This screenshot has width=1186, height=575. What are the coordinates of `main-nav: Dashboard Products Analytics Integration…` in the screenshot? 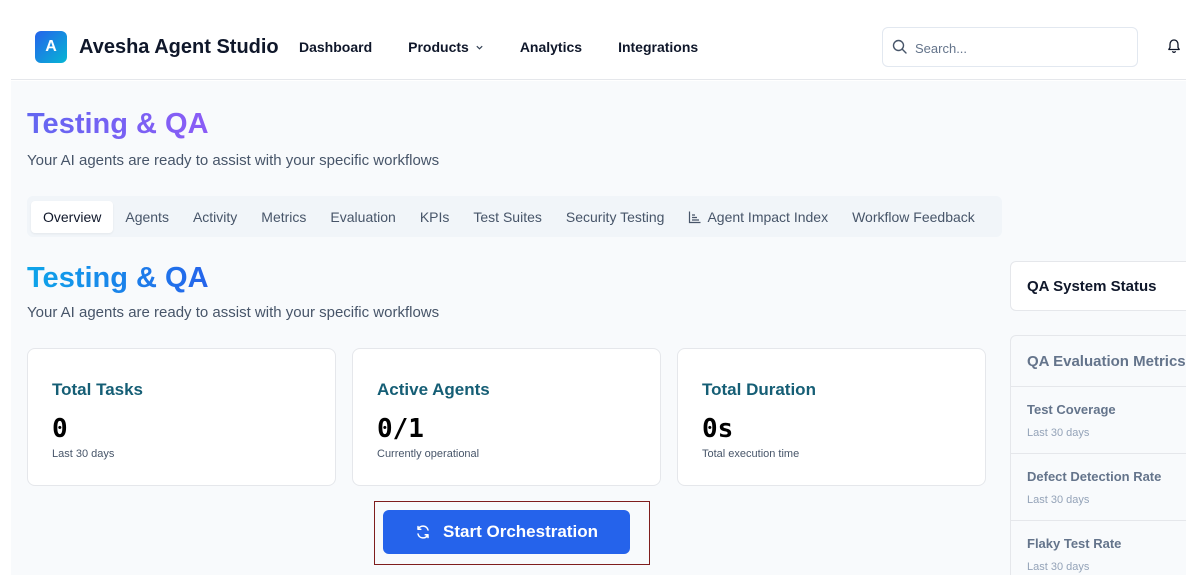 It's located at (516, 47).